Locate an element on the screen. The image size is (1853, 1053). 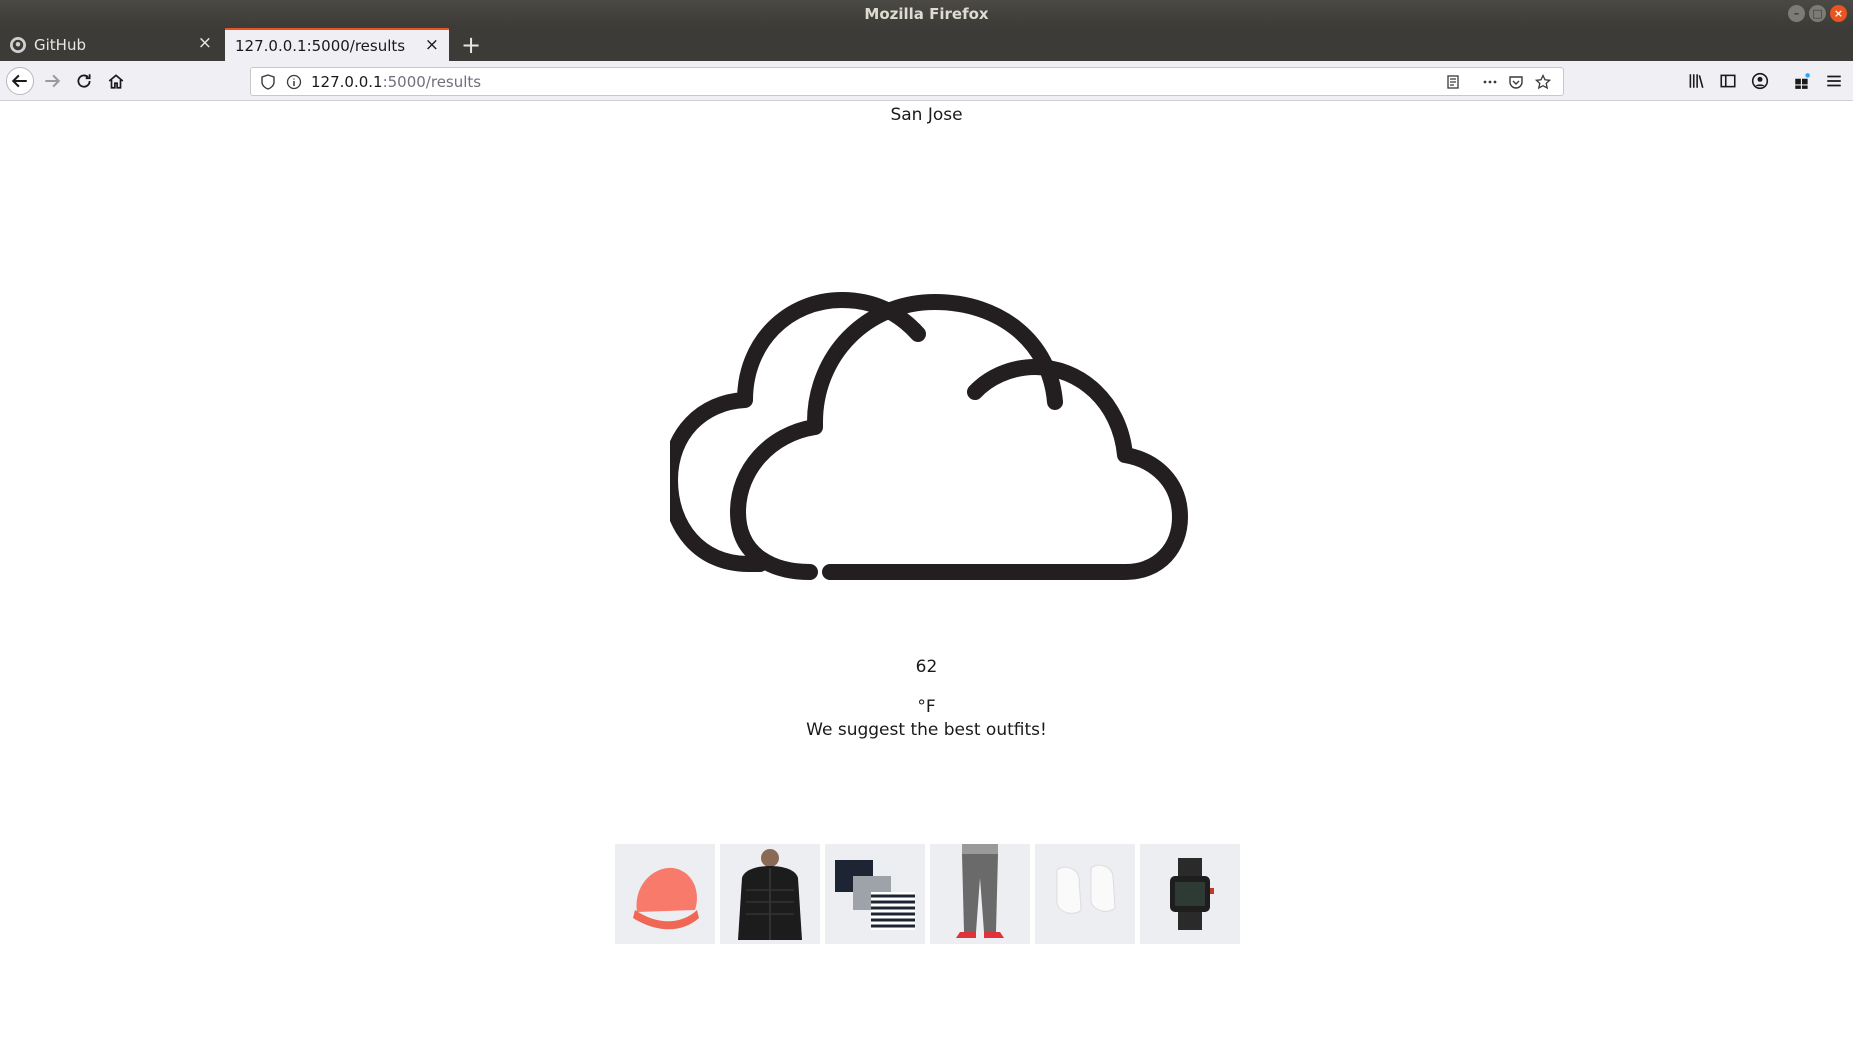
pants-icon is located at coordinates (980, 891).